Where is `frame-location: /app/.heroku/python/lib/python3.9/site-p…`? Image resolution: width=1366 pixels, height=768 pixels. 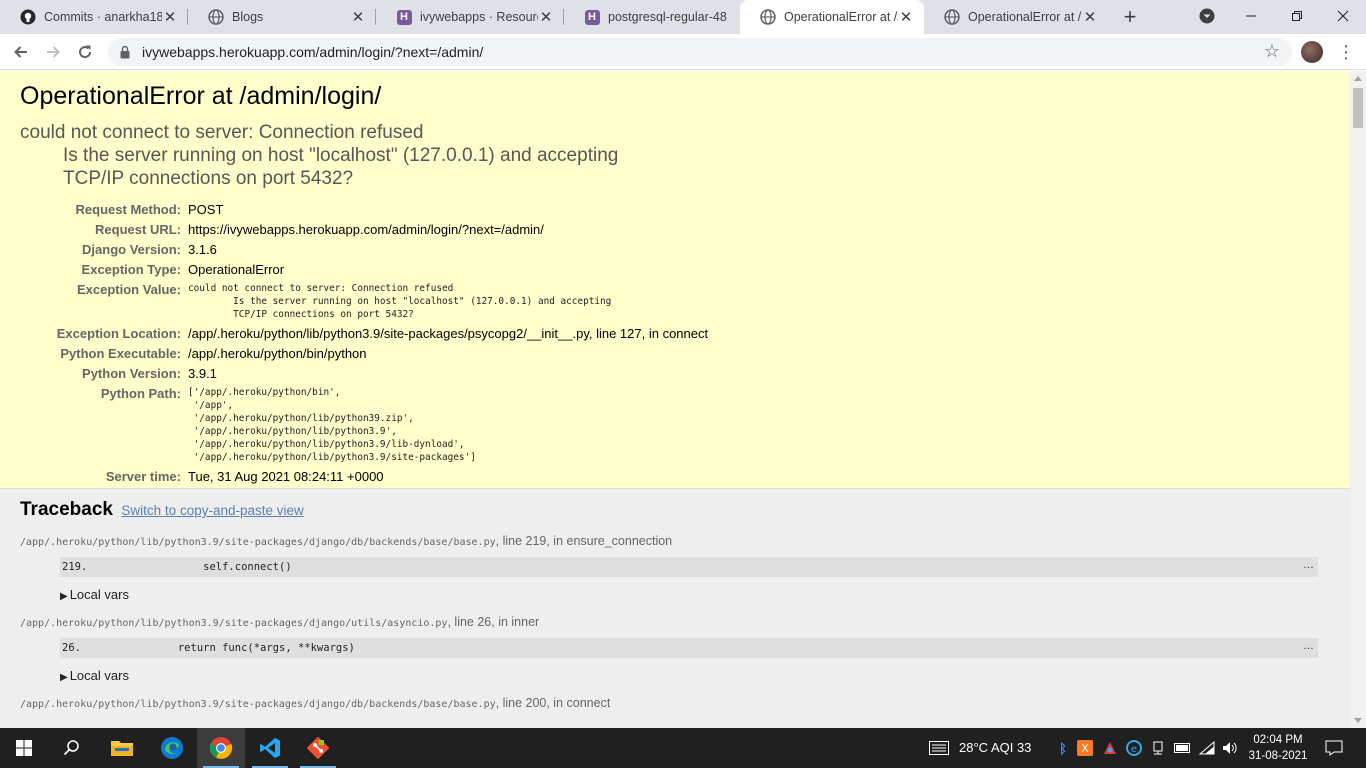 frame-location: /app/.heroku/python/lib/python3.9/site-p… is located at coordinates (675, 541).